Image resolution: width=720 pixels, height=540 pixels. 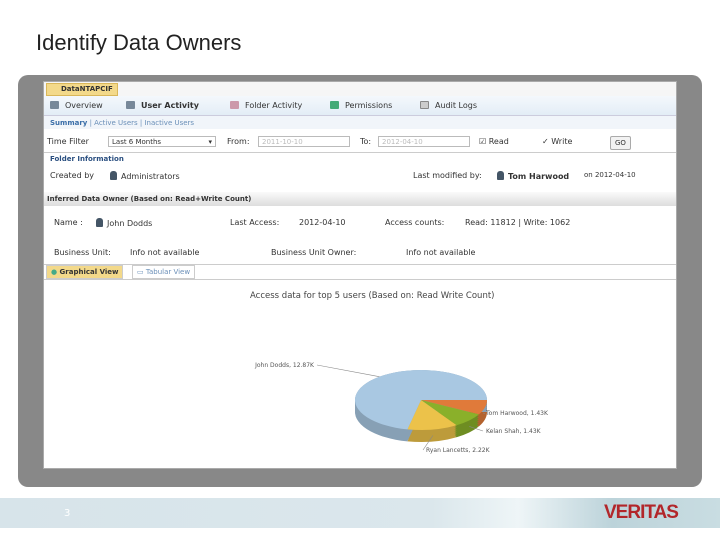 I want to click on leader-line, so click(x=348, y=370).